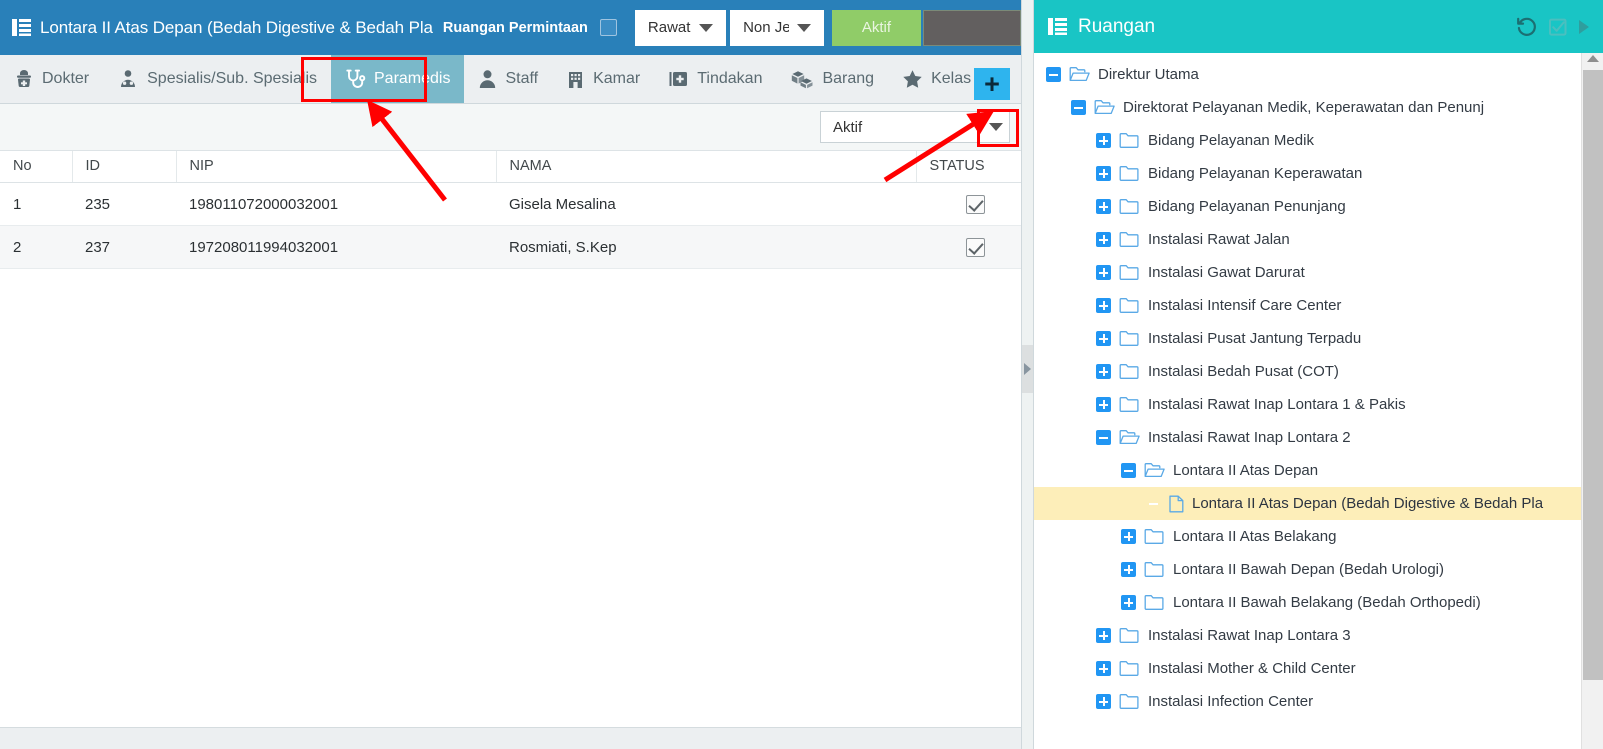 This screenshot has width=1603, height=749. What do you see at coordinates (1318, 668) in the screenshot?
I see `tree-item: Instalasi Mother & Child Center` at bounding box center [1318, 668].